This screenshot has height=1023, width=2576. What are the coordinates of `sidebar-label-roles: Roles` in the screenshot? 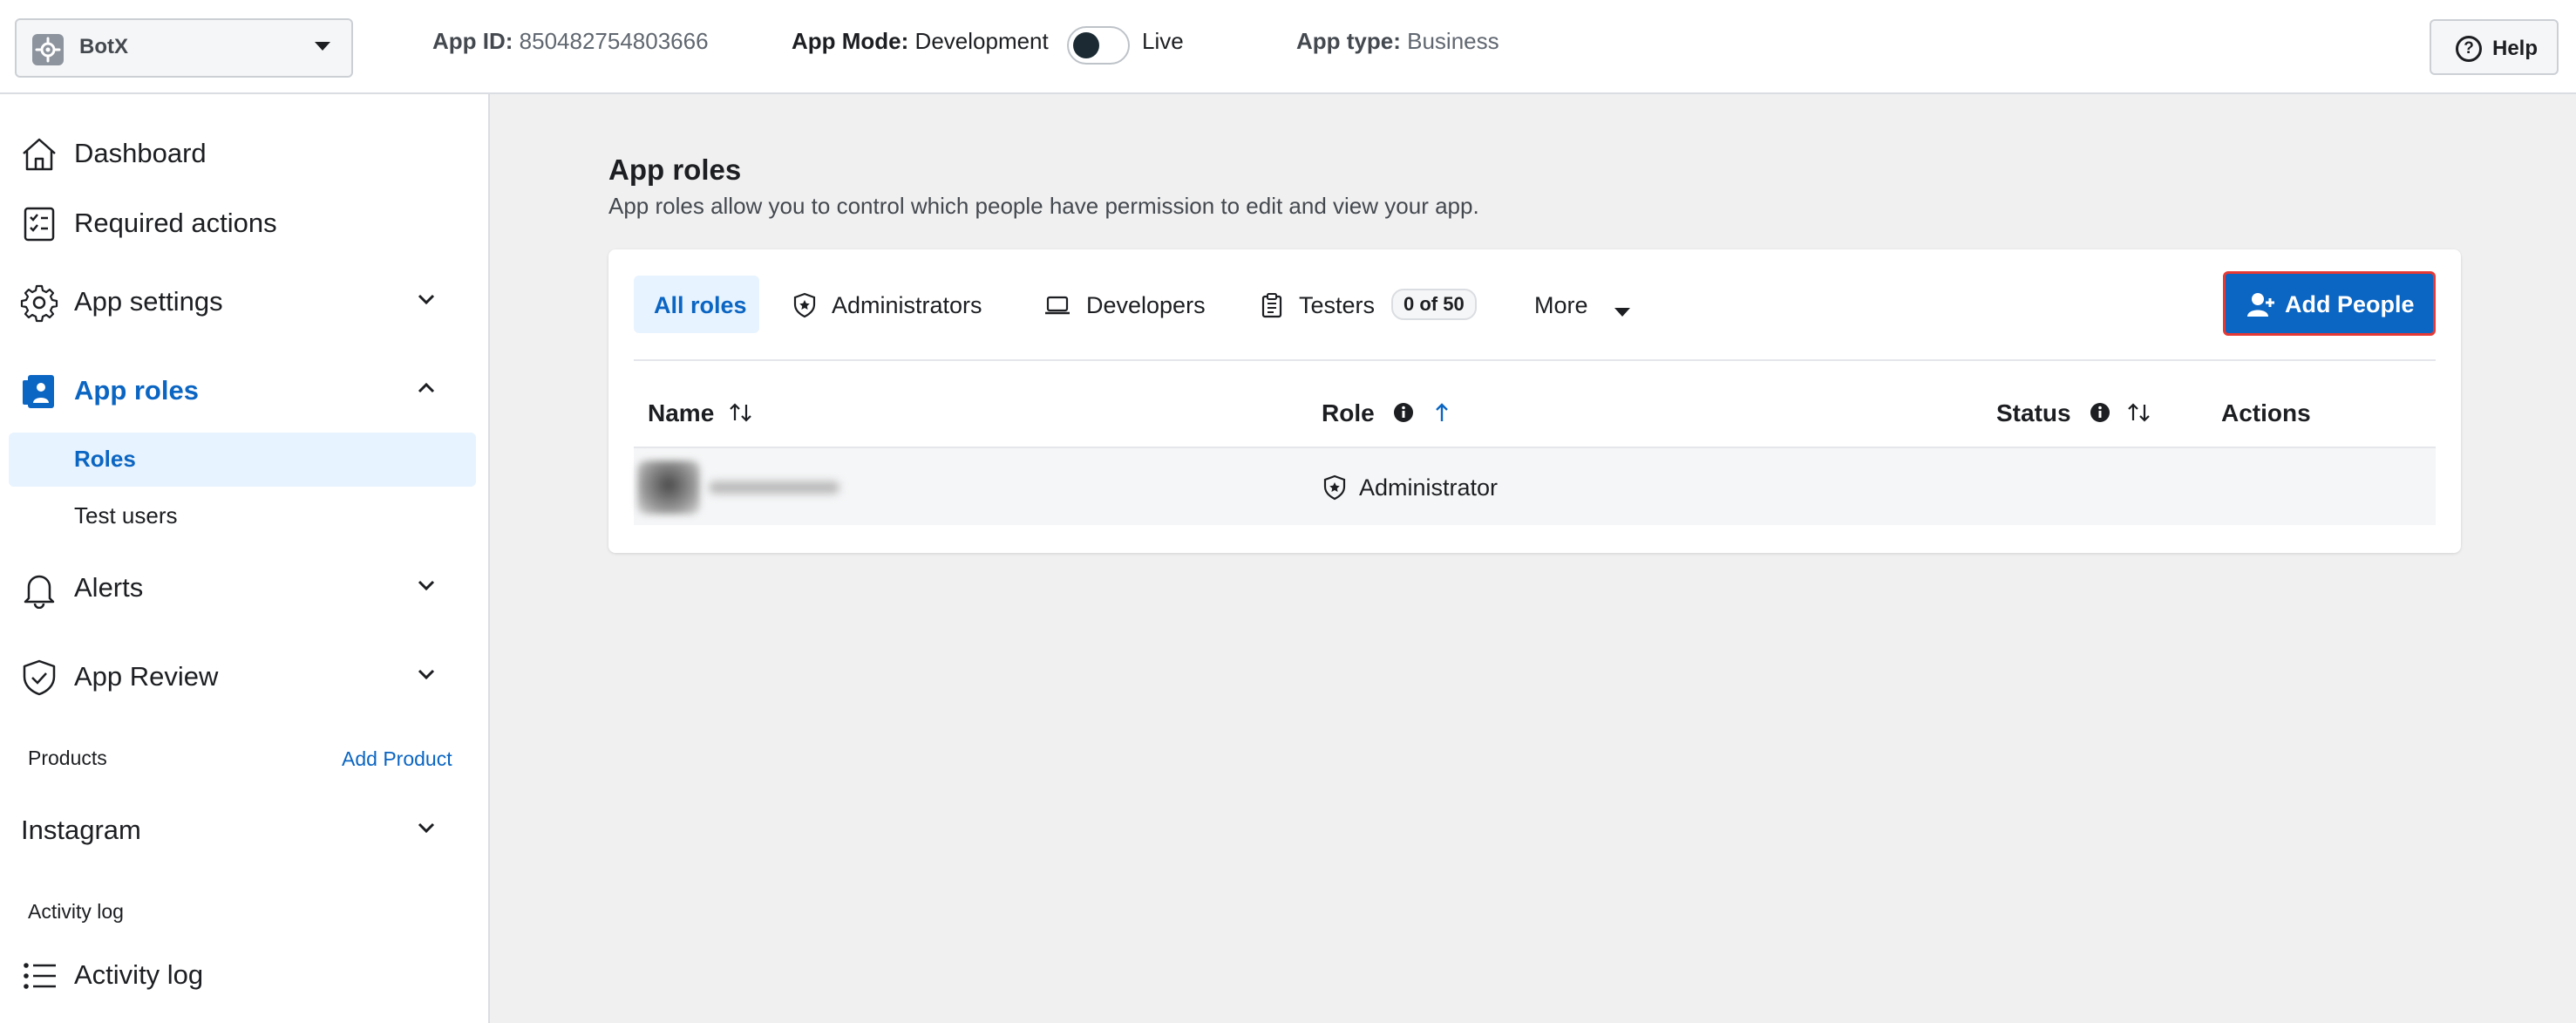 It's located at (105, 459).